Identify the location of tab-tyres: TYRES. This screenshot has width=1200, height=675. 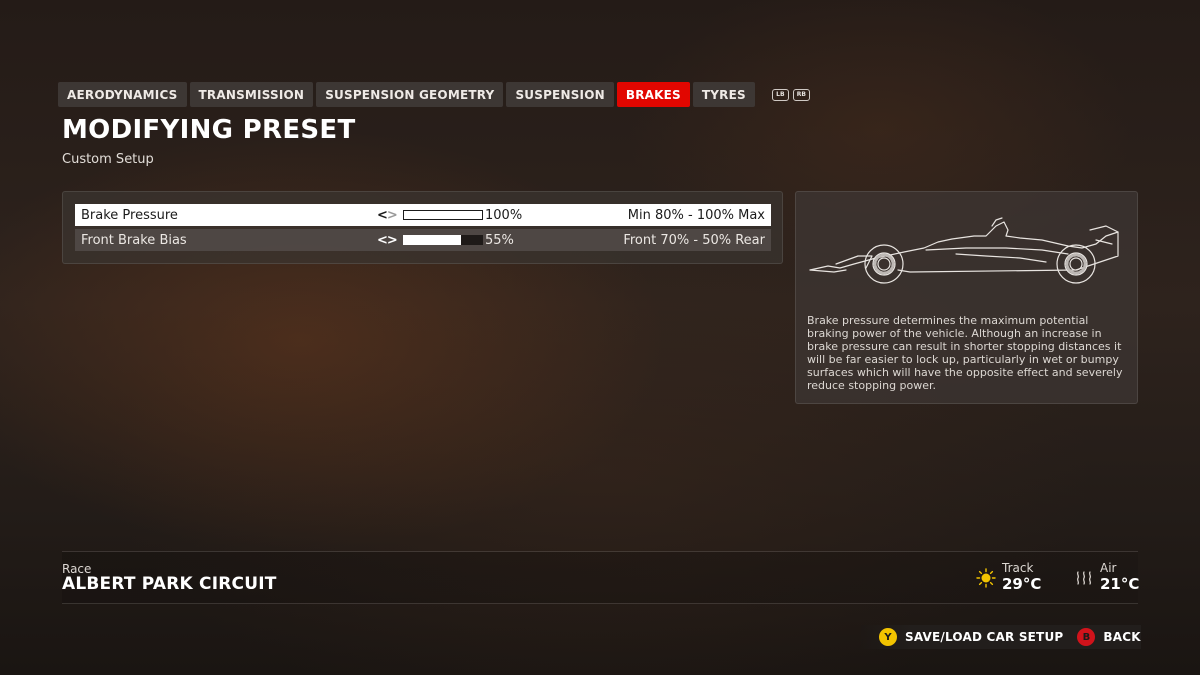
(723, 94).